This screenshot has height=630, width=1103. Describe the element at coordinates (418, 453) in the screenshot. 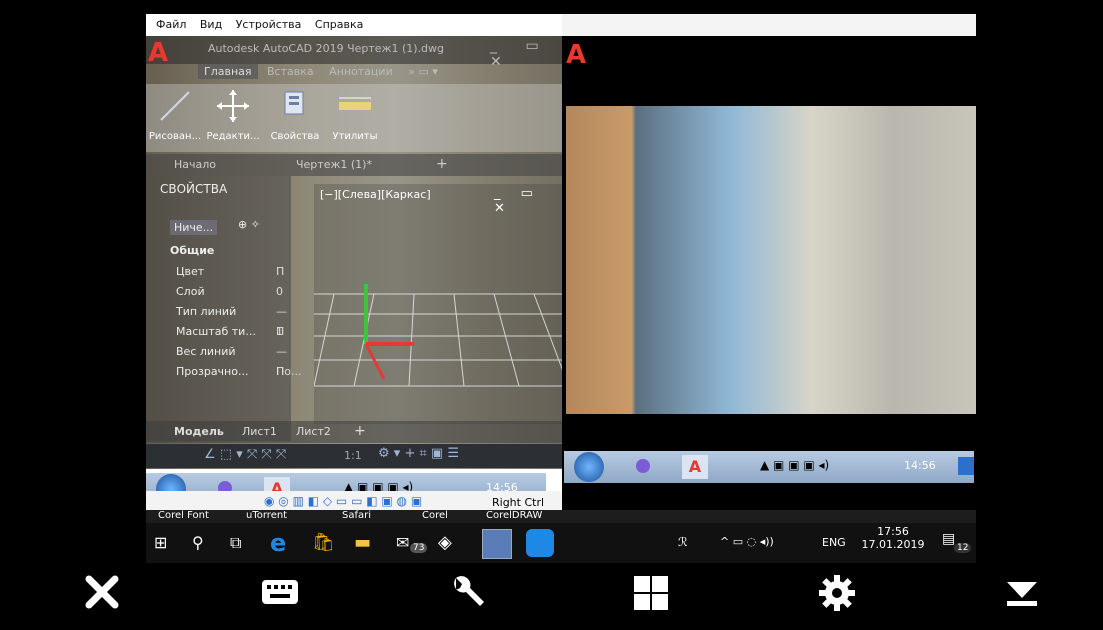

I see `status-settings-icon: ⚙ ▾ + ⌗ ▣ ☰` at that location.